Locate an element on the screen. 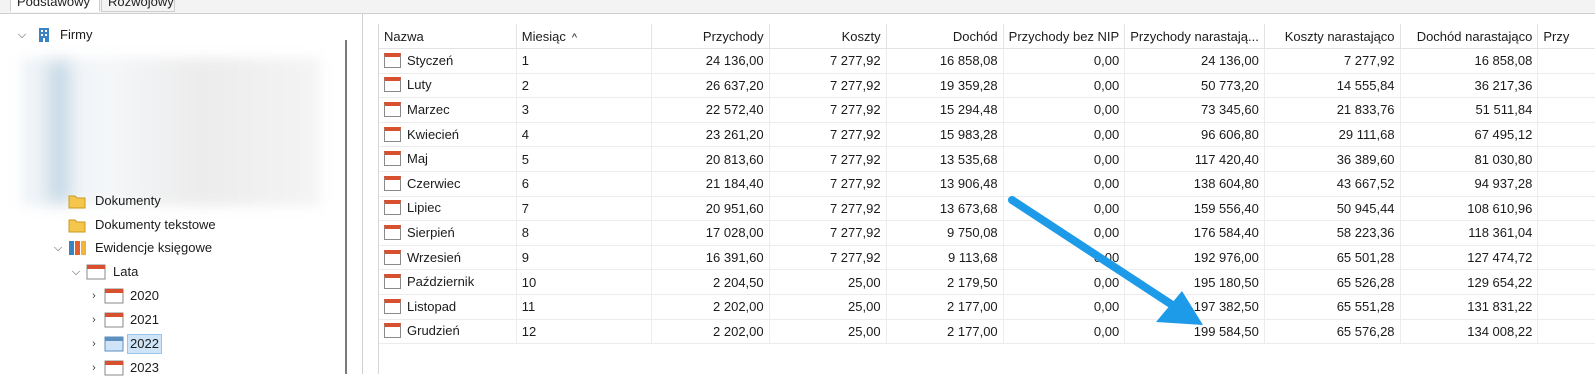 This screenshot has height=383, width=1595. cell-value: 108 610,96 is located at coordinates (1500, 208).